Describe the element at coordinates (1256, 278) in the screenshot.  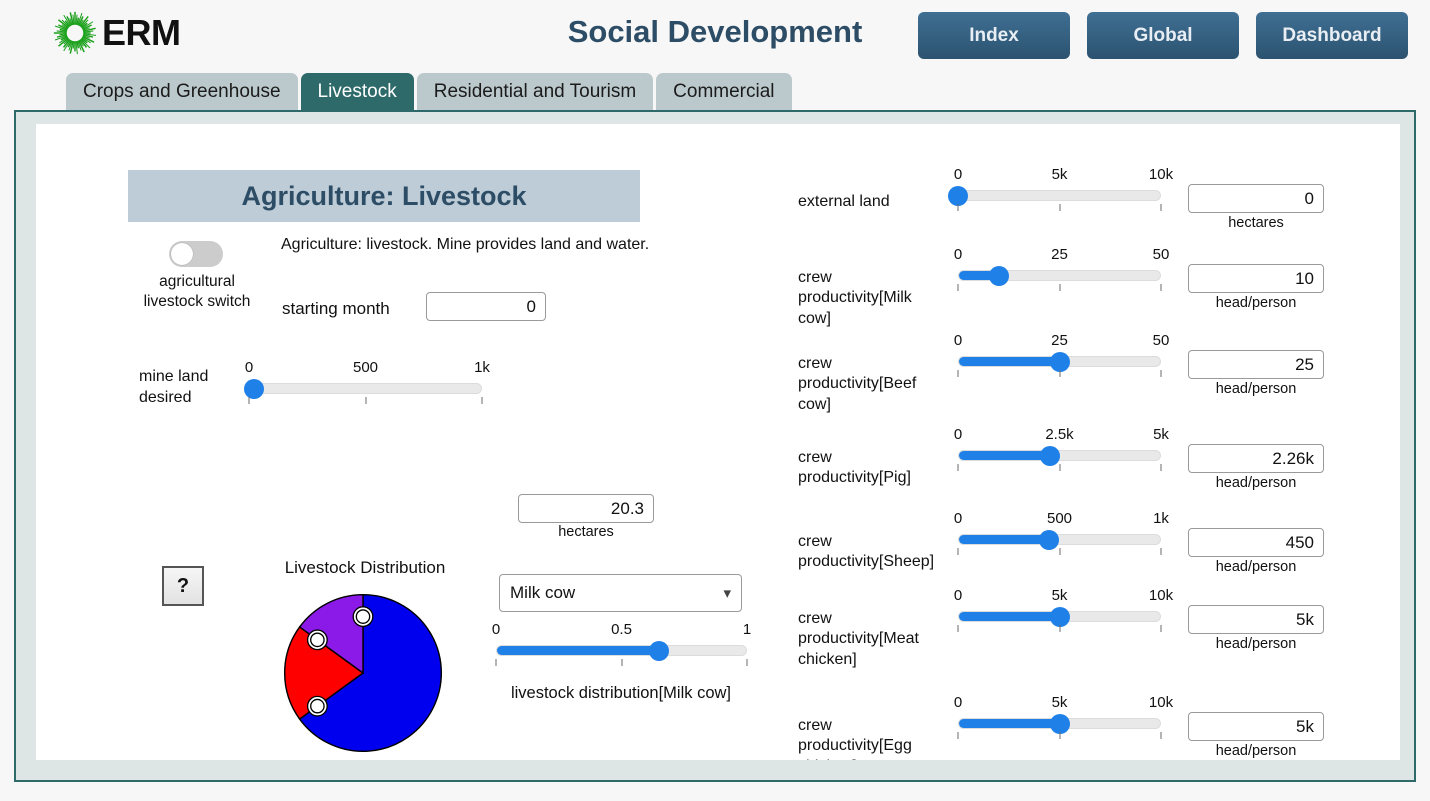
I see `slider-value-input: 10` at that location.